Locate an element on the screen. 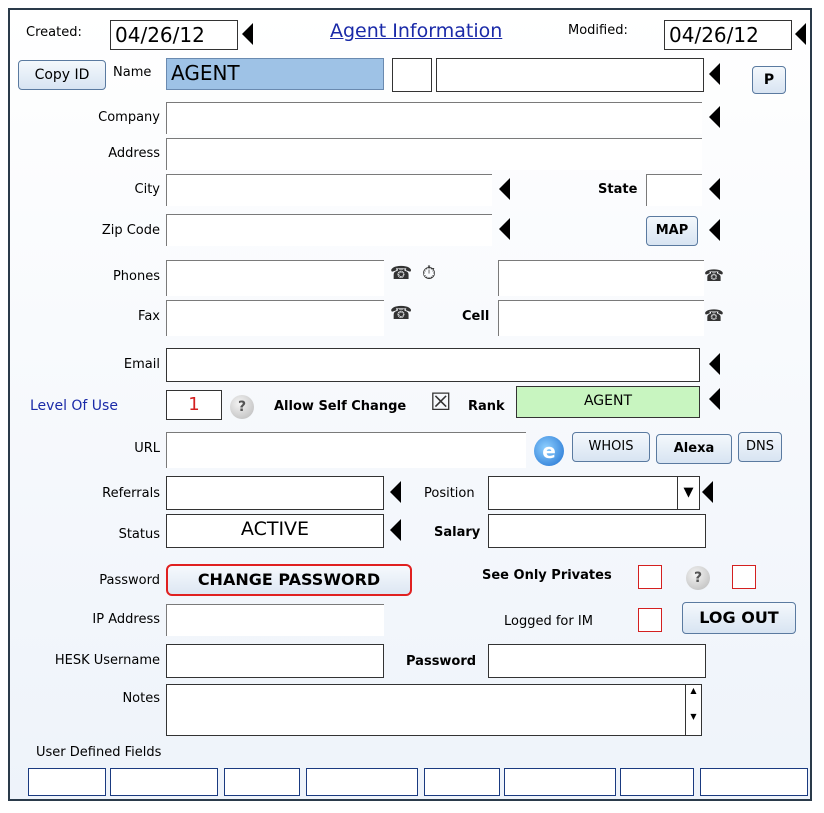 The height and width of the screenshot is (813, 824). modified-label: Modified: is located at coordinates (598, 30).